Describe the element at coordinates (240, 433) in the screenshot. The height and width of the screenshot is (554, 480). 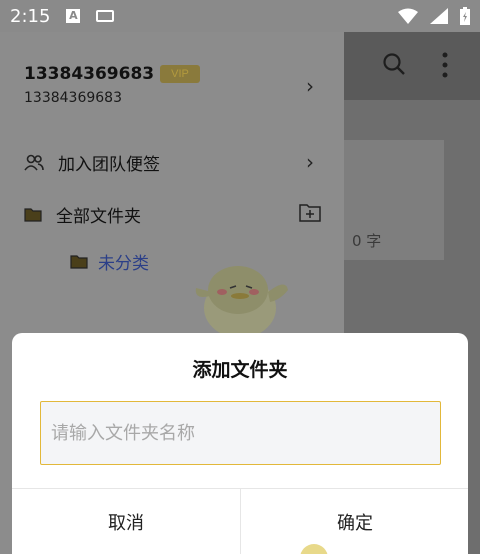
I see `folder-name-input` at that location.